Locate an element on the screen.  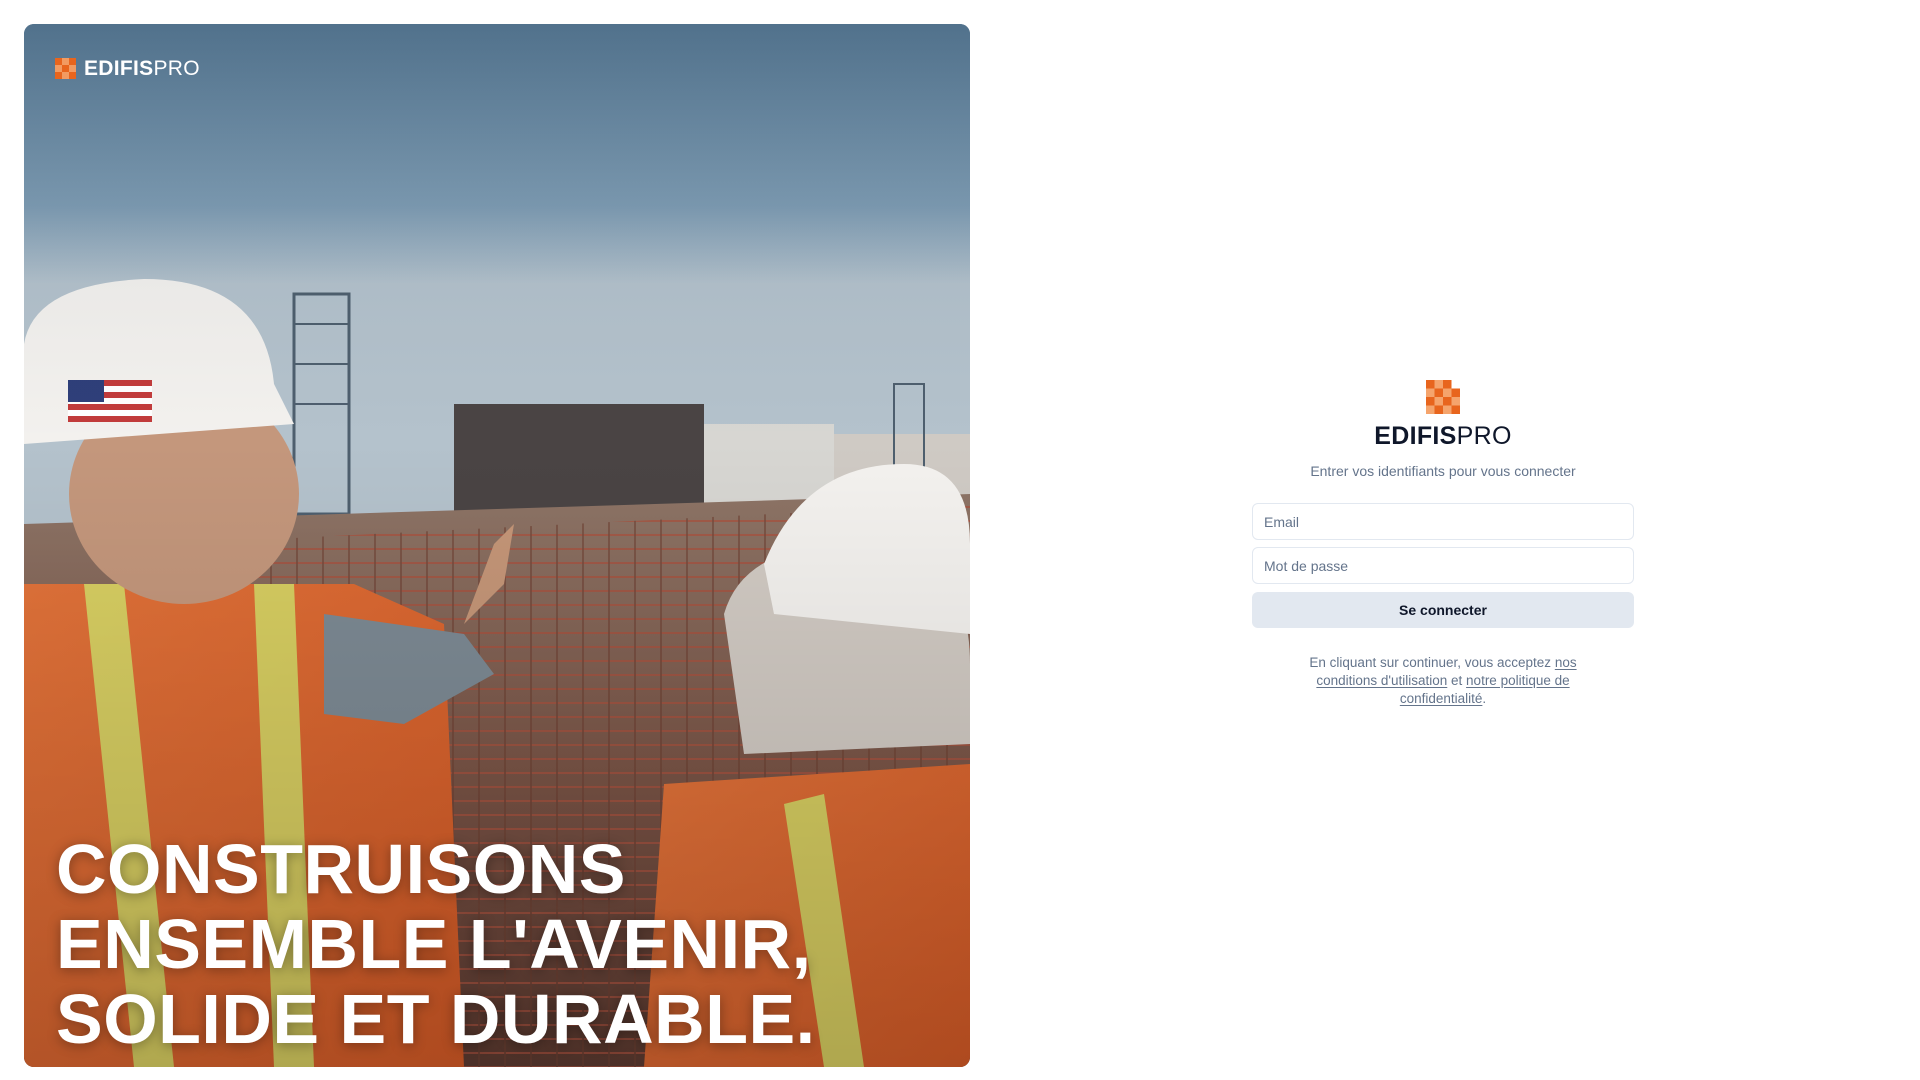
hero-headline-line: ENSEMBLE L'AVENIR, is located at coordinates (434, 944).